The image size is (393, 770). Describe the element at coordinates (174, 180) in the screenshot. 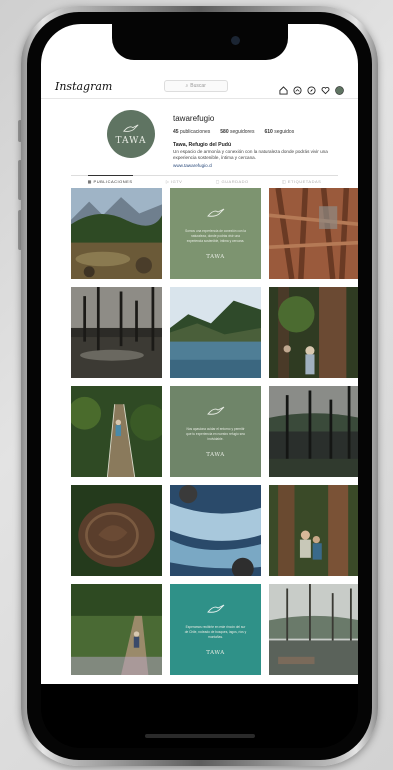

I see `tab-igtv: ▷ IGTV` at that location.